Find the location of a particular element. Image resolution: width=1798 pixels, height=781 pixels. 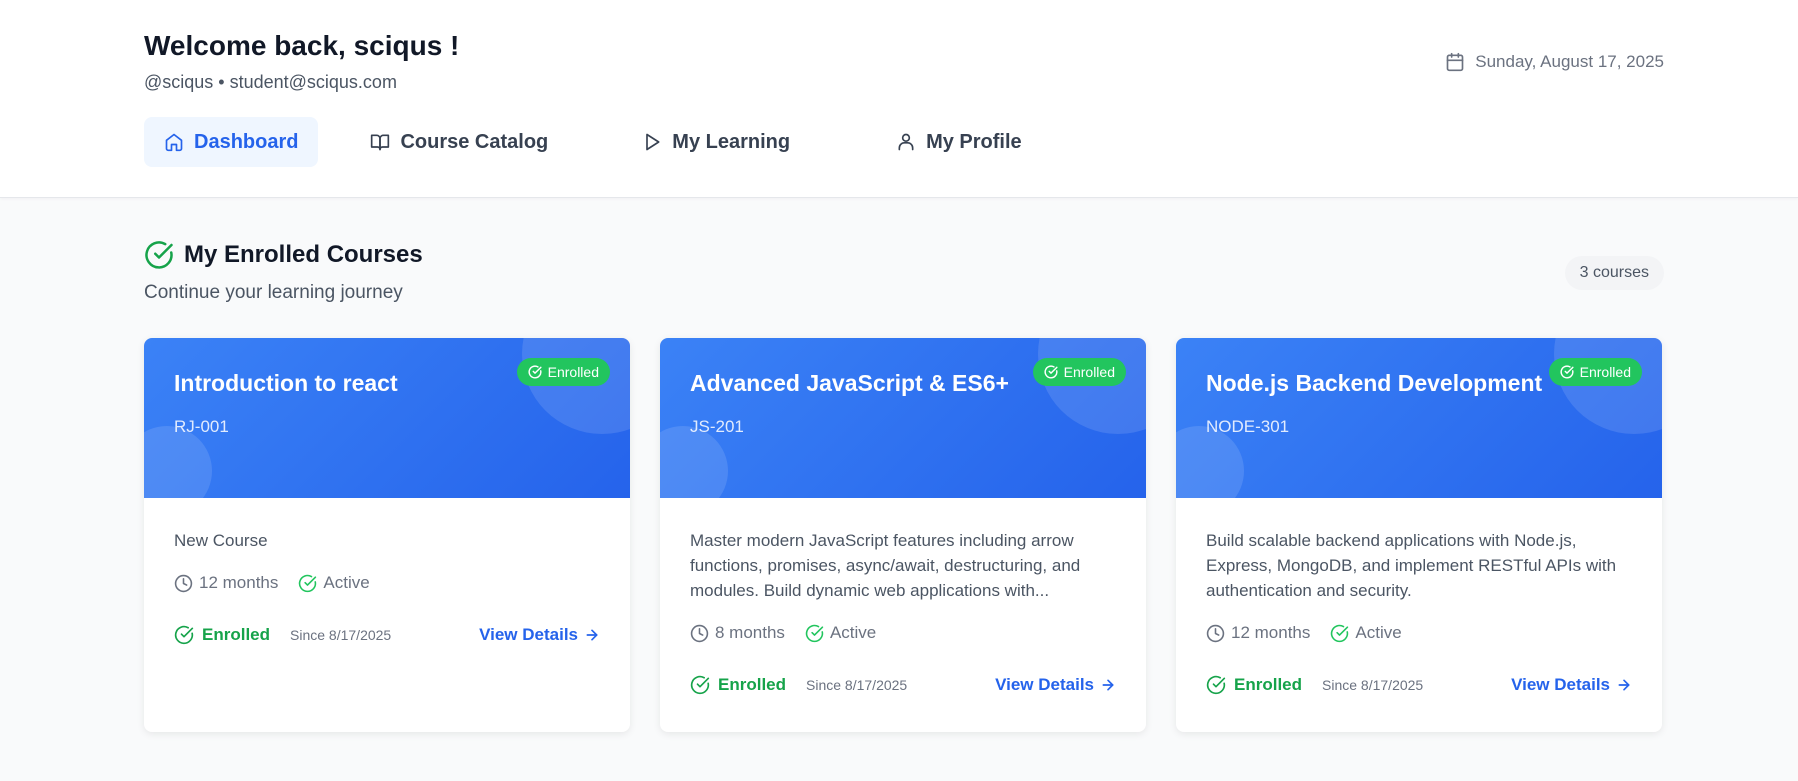

nav-my-learning-label: My Learning is located at coordinates (731, 141).